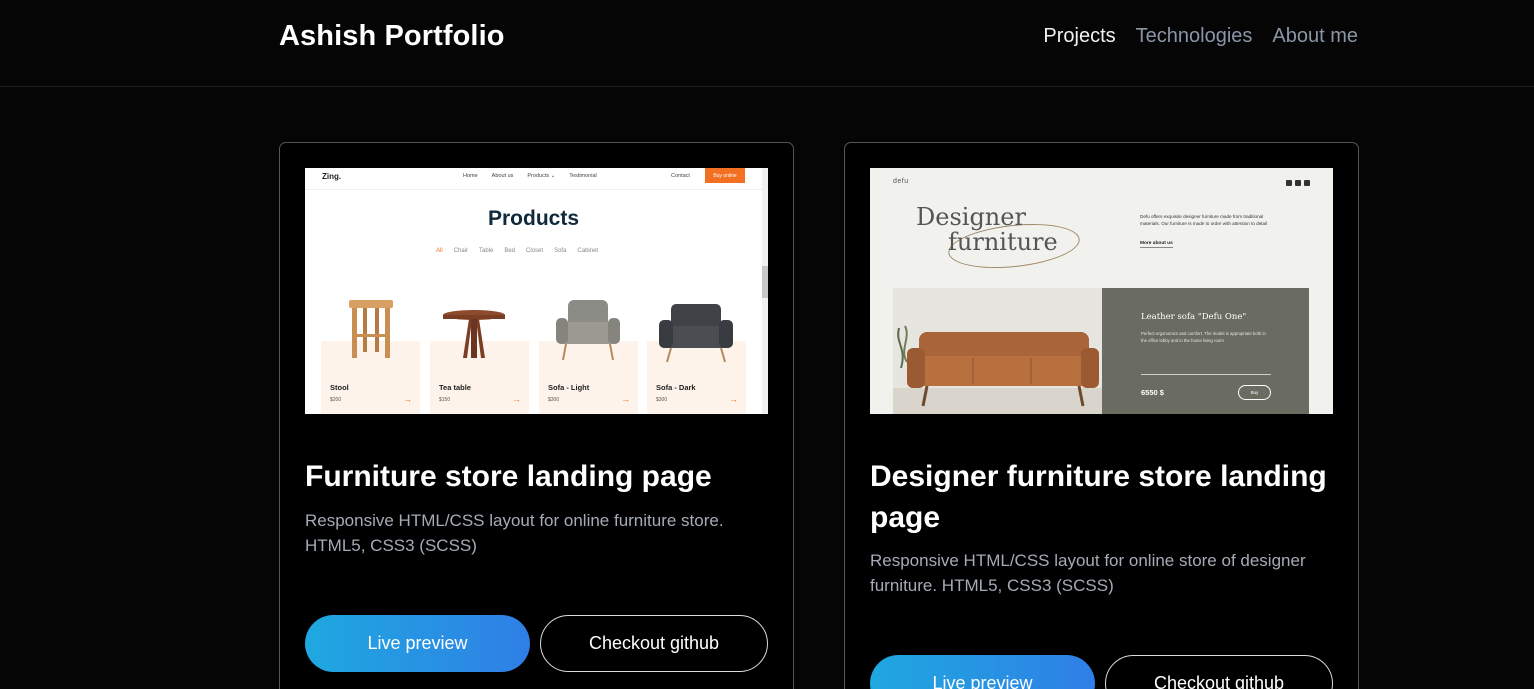  Describe the element at coordinates (1206, 374) in the screenshot. I see `divider` at that location.